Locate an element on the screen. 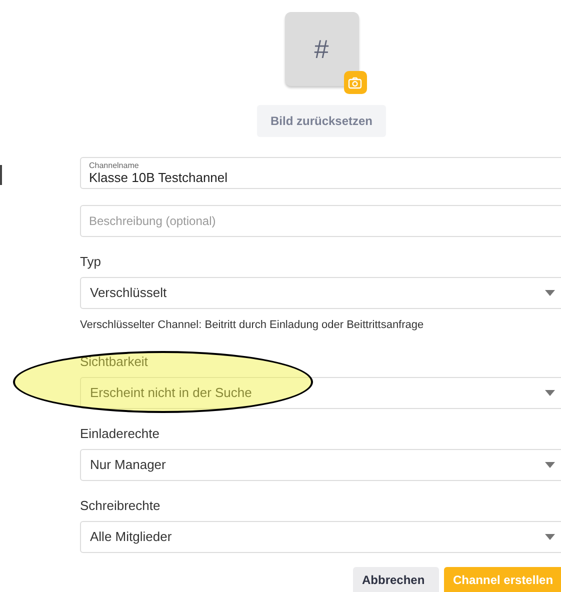 The width and height of the screenshot is (561, 592). text-field: Channelname Klasse 10B Testchannel is located at coordinates (320, 173).